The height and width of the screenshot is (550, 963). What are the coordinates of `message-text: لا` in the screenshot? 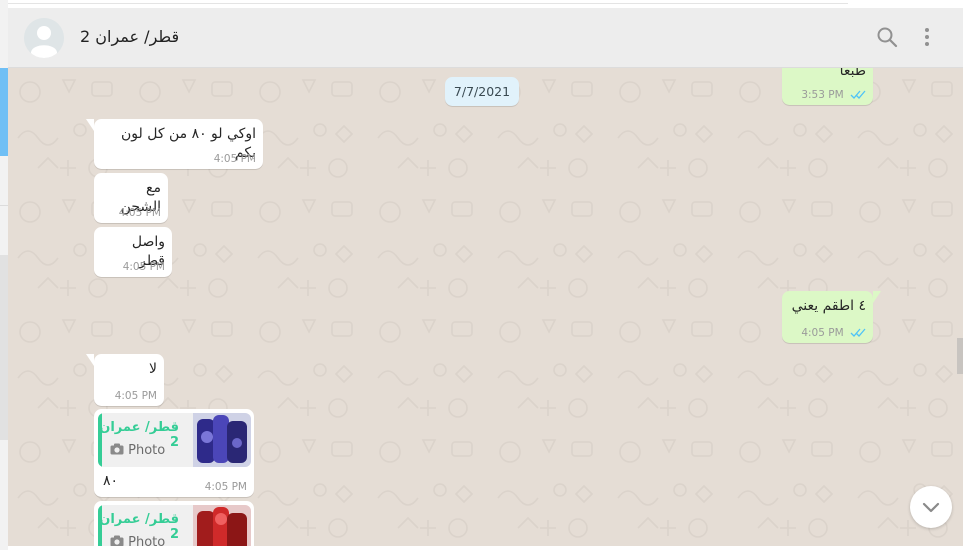 It's located at (153, 369).